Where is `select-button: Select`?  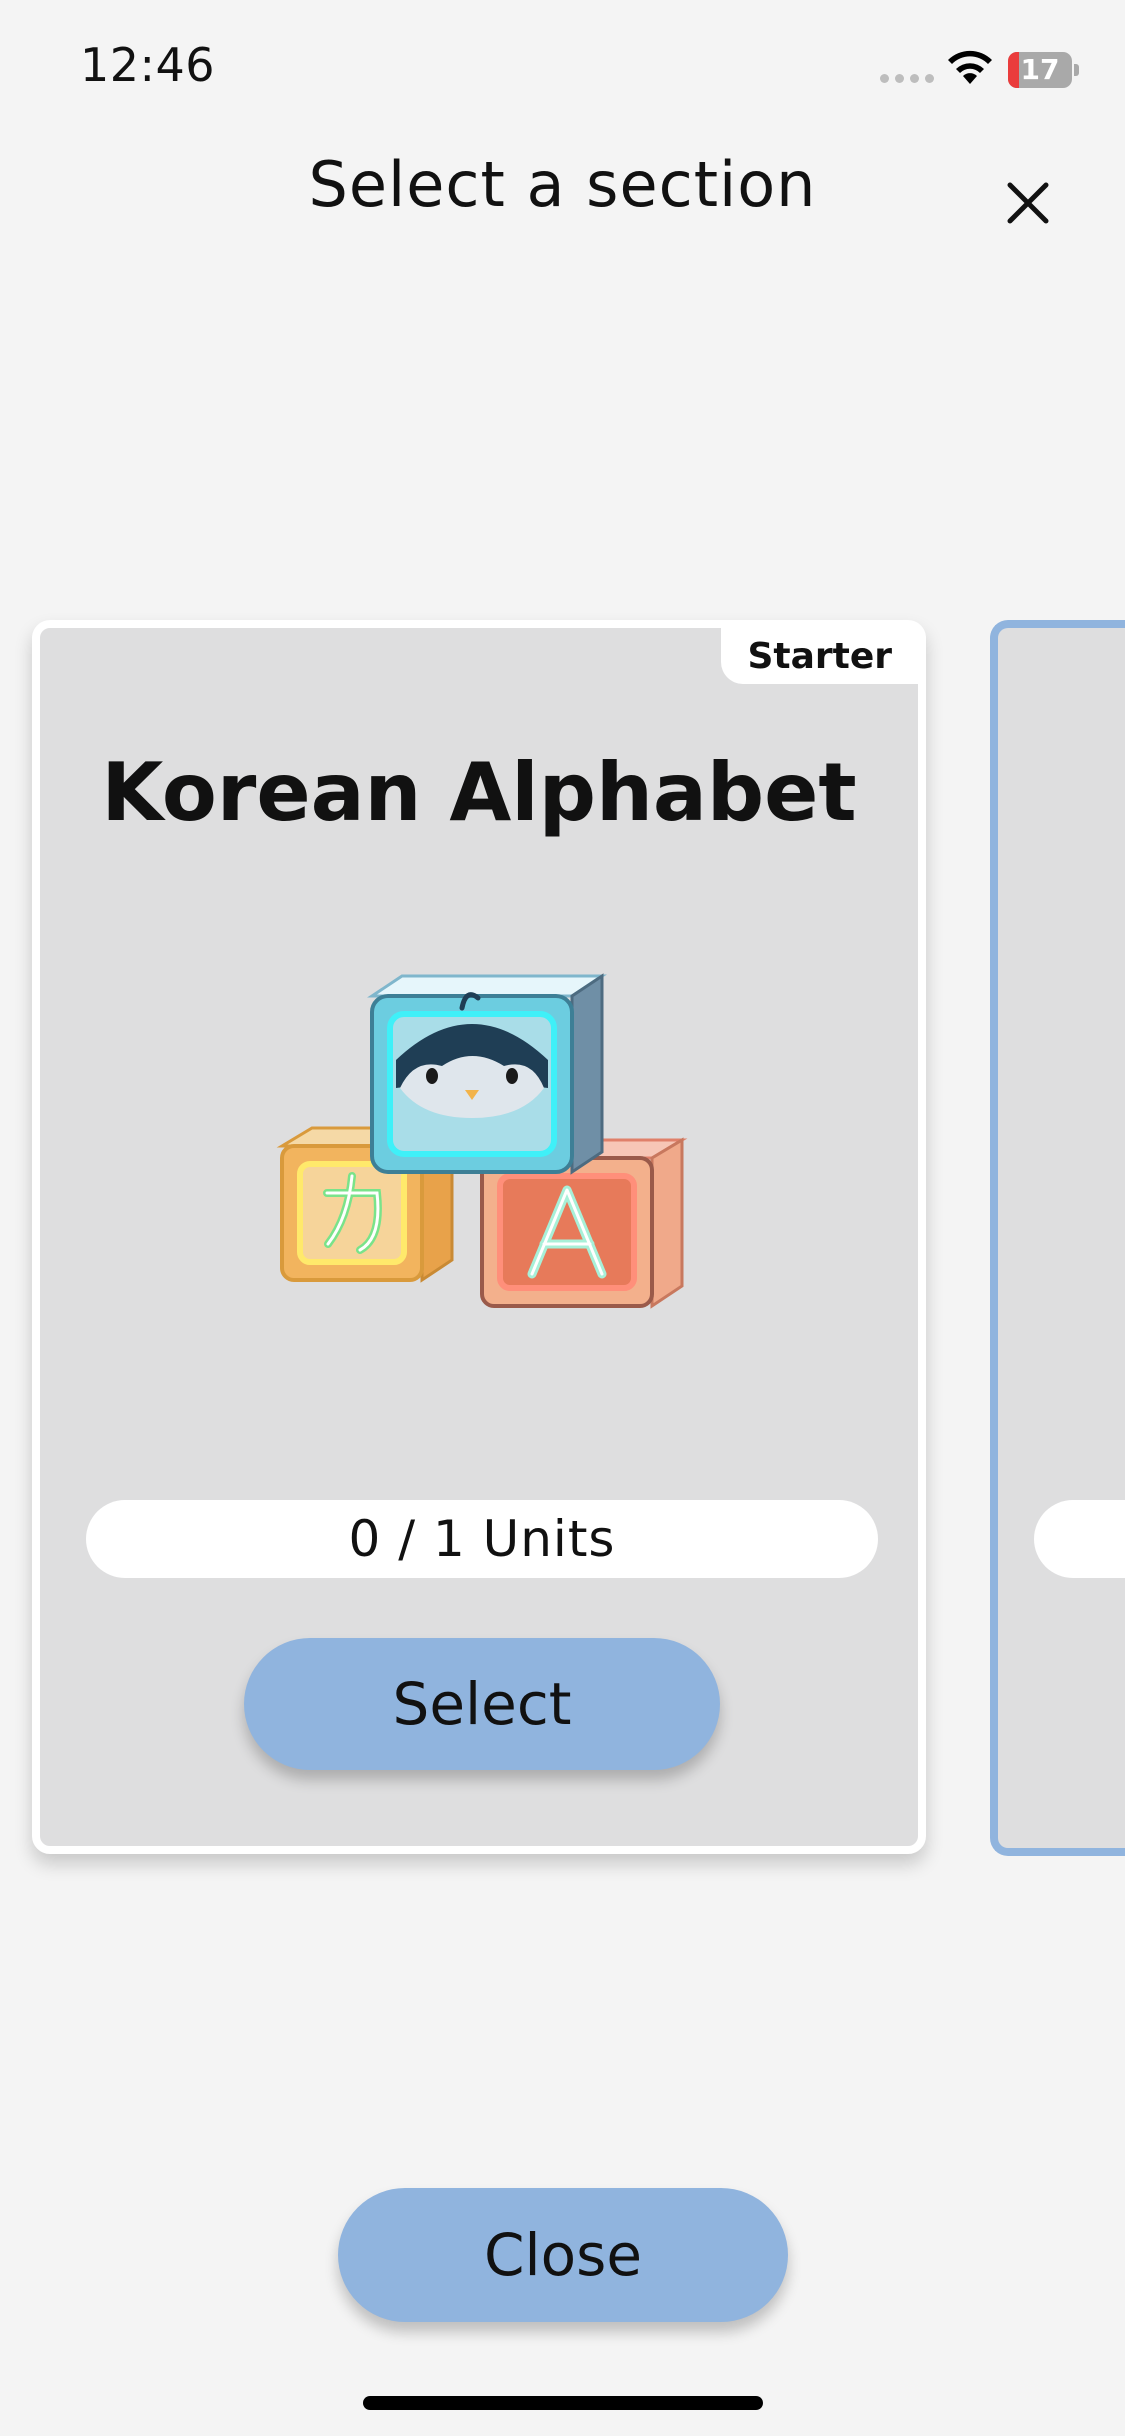 select-button: Select is located at coordinates (482, 1704).